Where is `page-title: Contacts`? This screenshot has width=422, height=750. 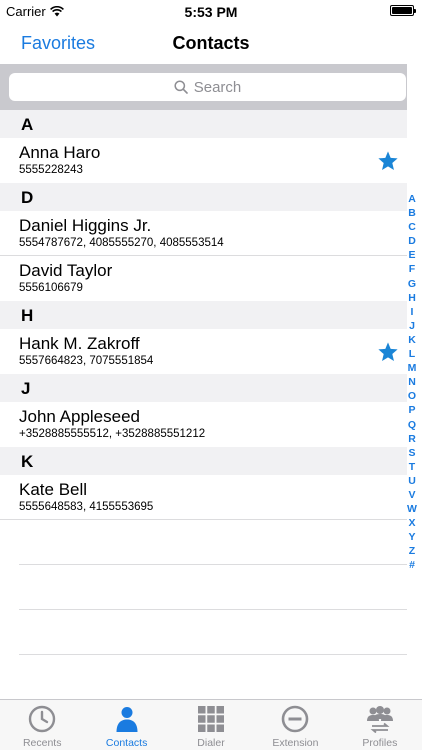
page-title: Contacts is located at coordinates (211, 43).